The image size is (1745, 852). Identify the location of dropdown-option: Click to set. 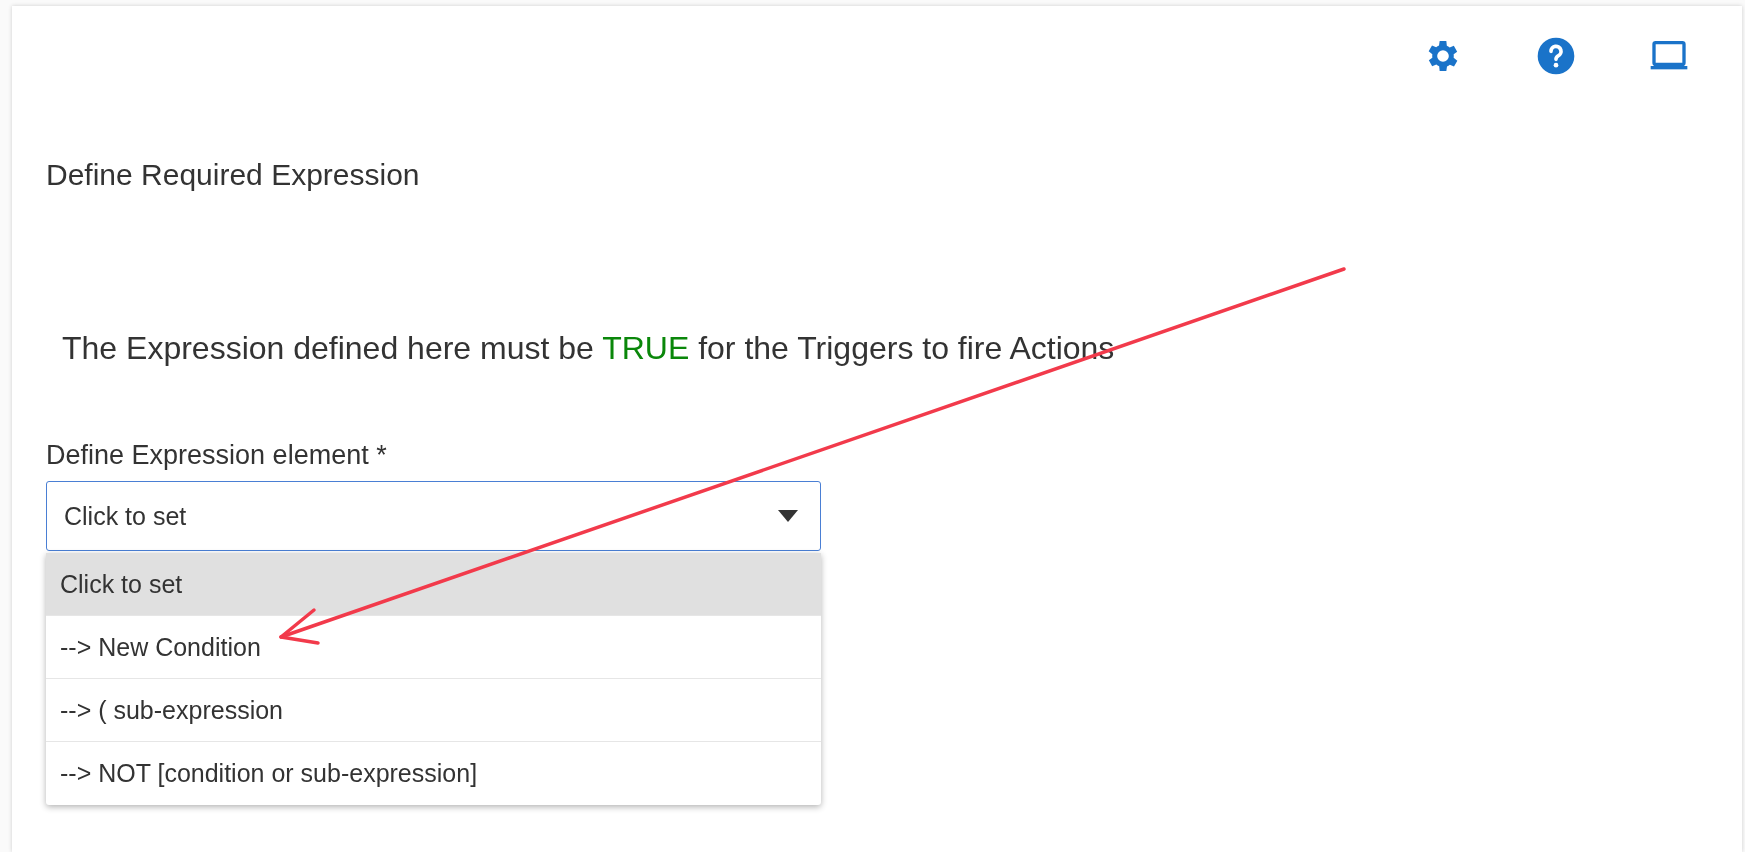
(433, 584).